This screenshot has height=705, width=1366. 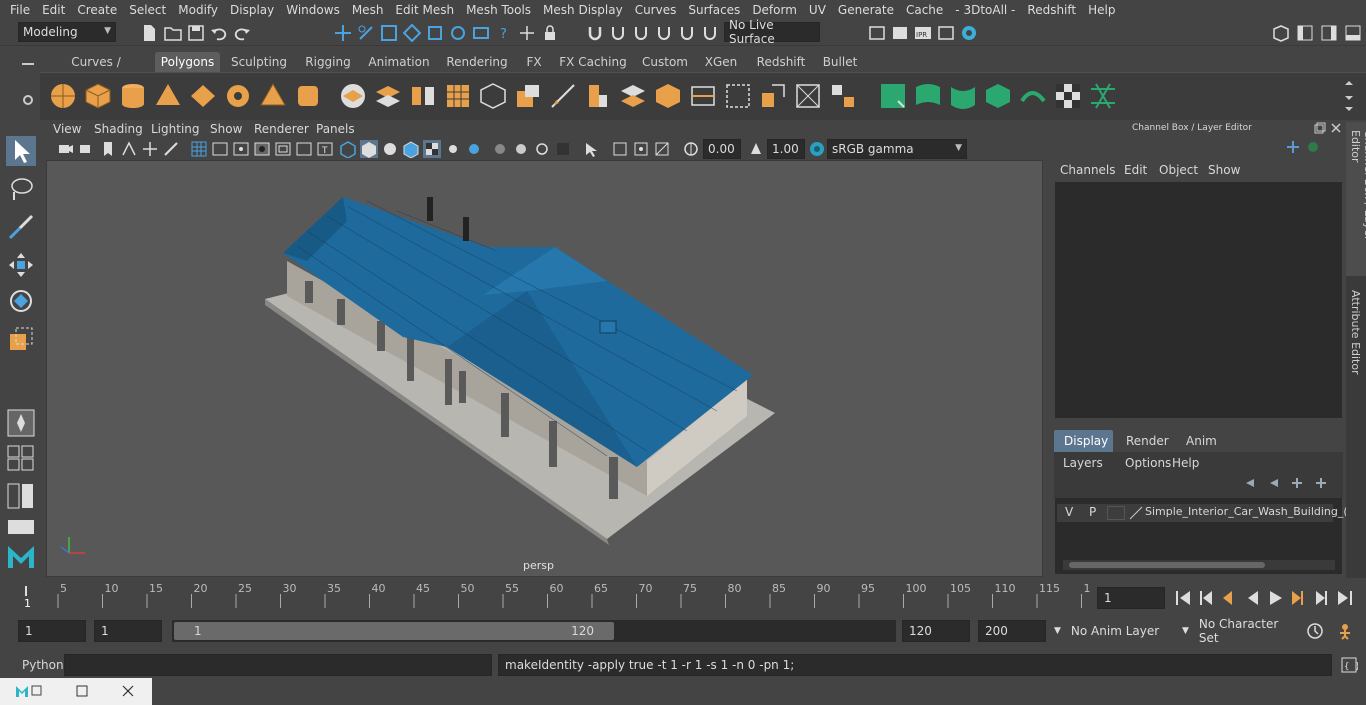 I want to click on insert-edge-loop-icon, so click(x=703, y=96).